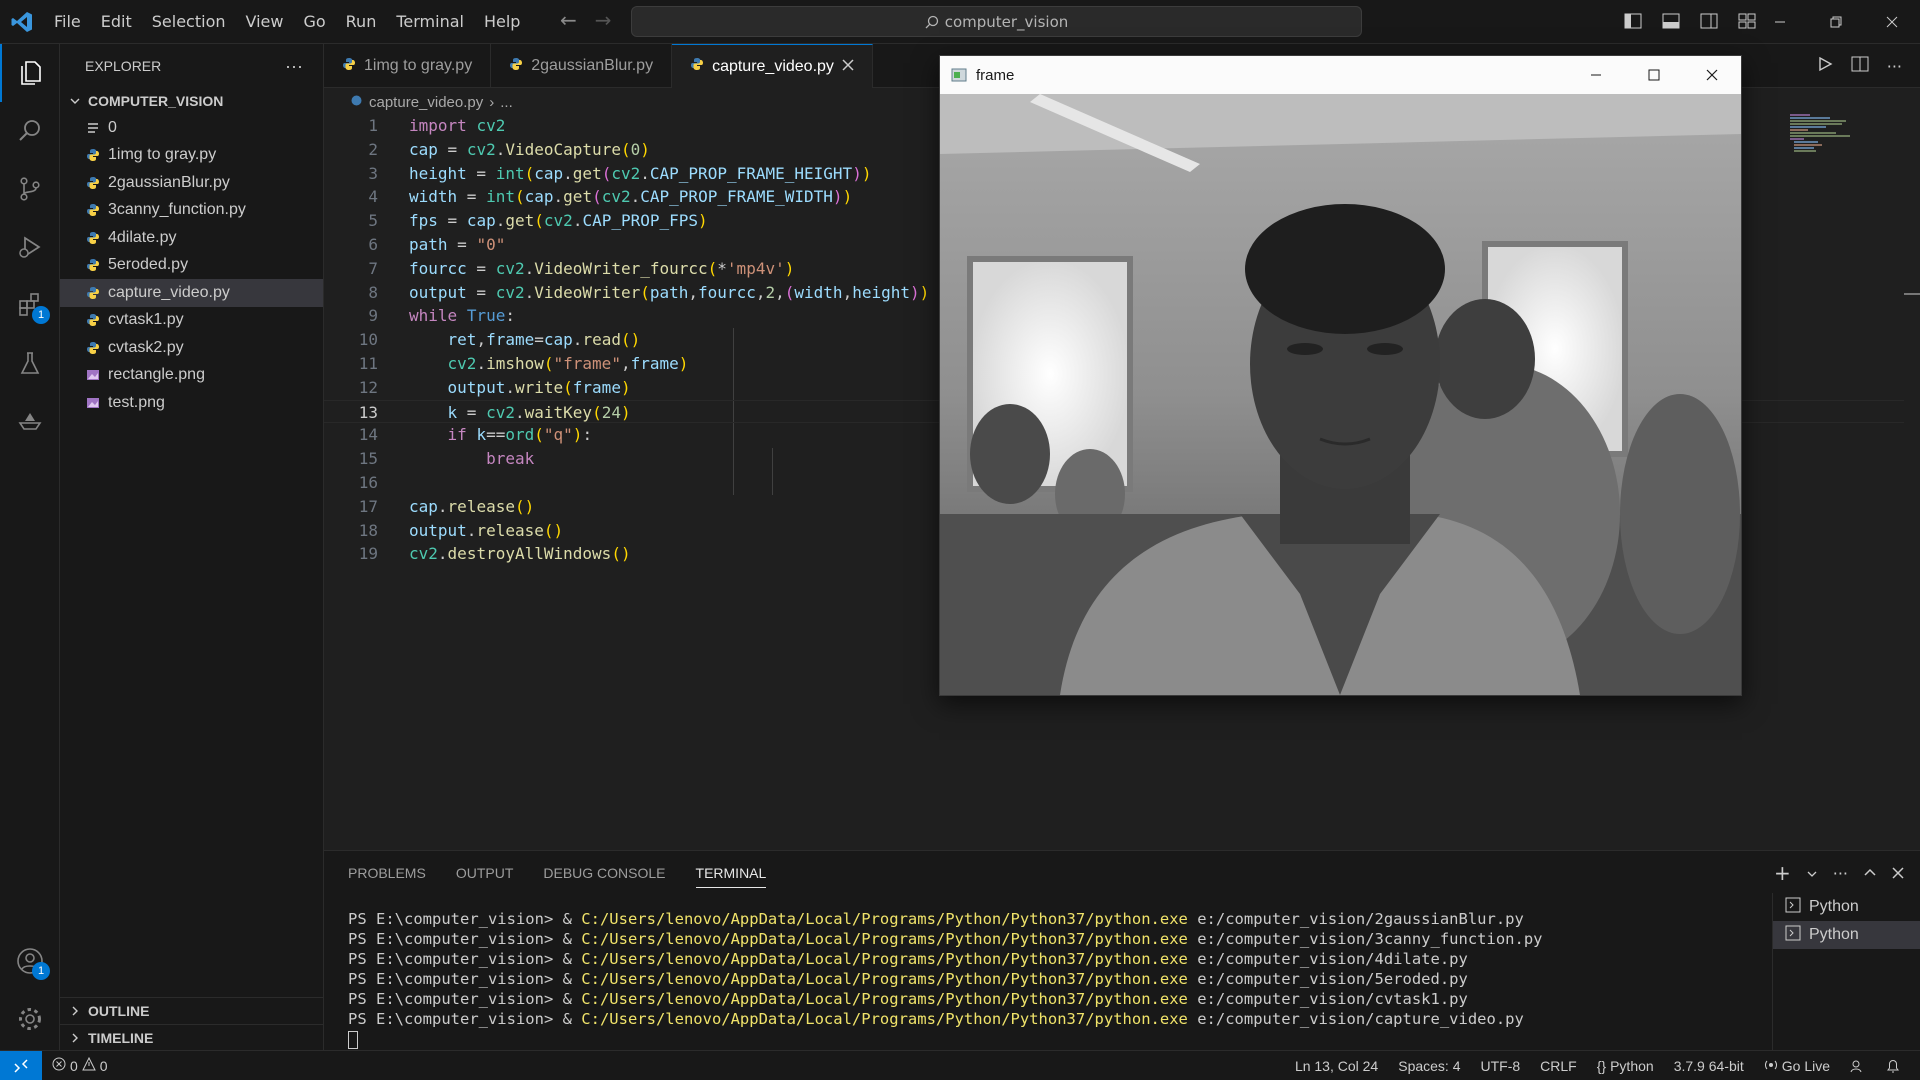 This screenshot has width=1920, height=1080. Describe the element at coordinates (30, 305) in the screenshot. I see `extensions-icon: 1` at that location.